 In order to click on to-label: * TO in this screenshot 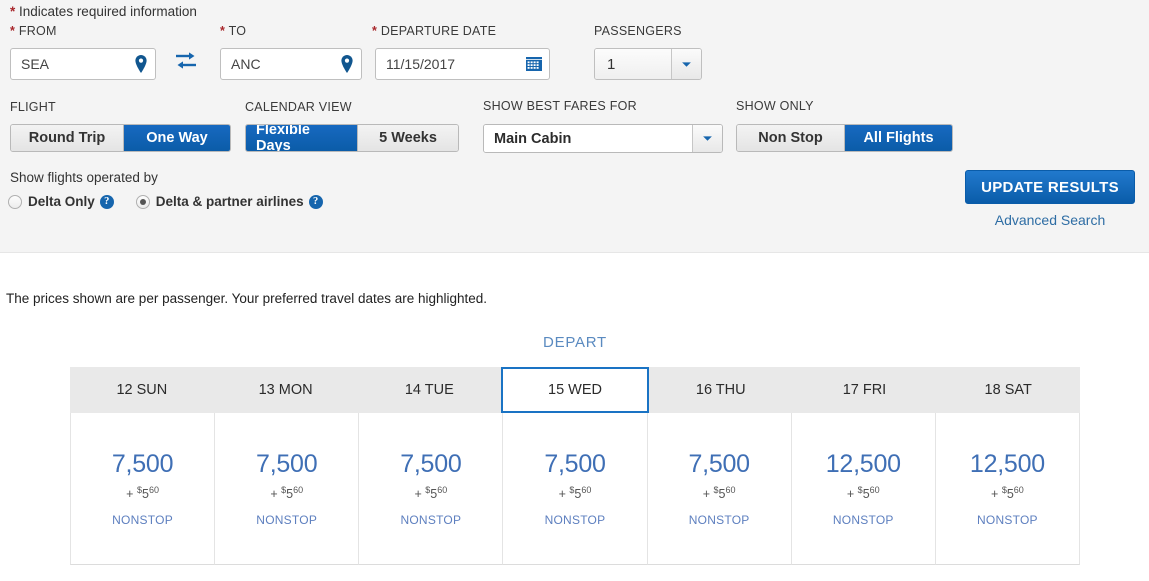, I will do `click(233, 31)`.